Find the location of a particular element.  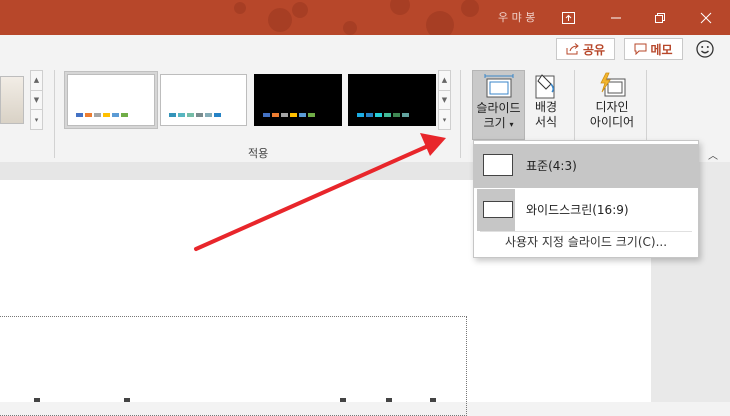

variants-gallery-scroll: ▲ ▼ ▾ is located at coordinates (36, 100).